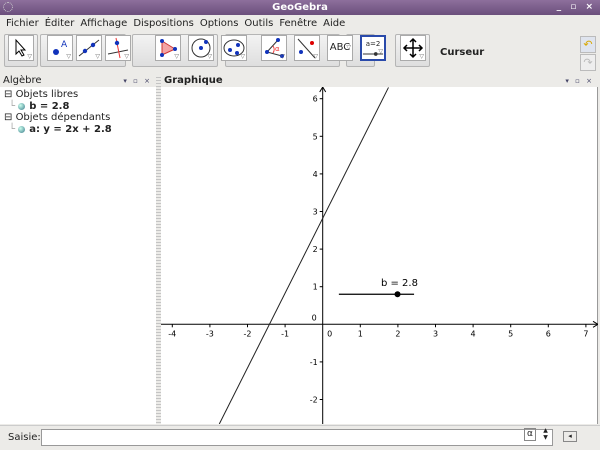 The height and width of the screenshot is (450, 600). Describe the element at coordinates (285, 333) in the screenshot. I see `x-tick-label: -1` at that location.